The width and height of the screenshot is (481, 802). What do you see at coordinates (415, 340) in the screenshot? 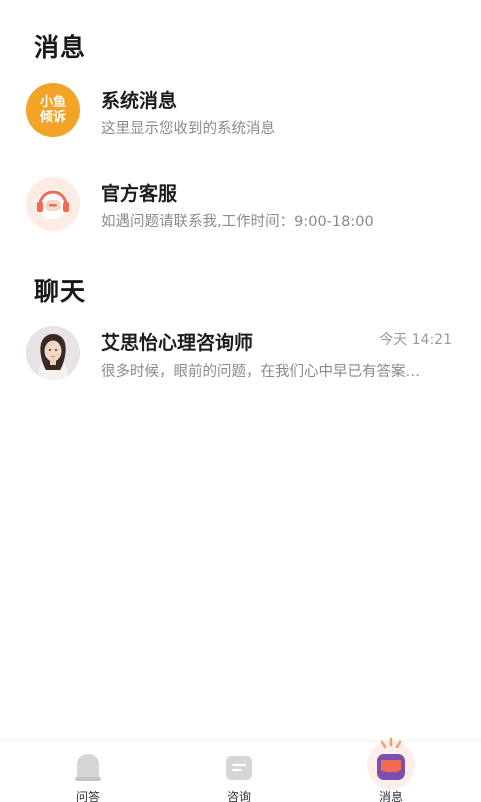
I see `chat-time: 今天 14:21` at bounding box center [415, 340].